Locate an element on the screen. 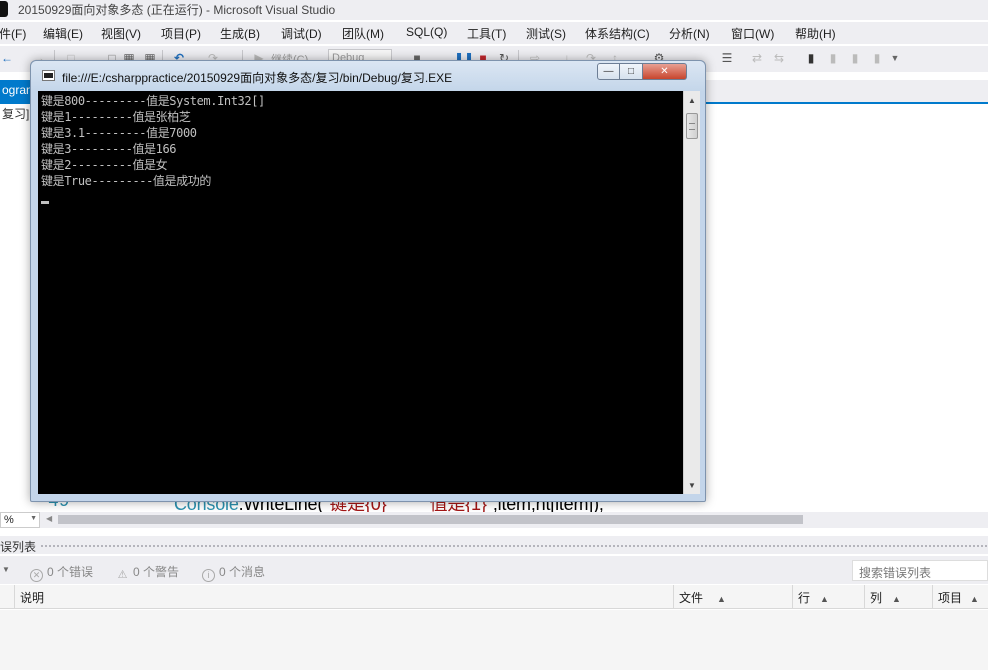 The image size is (988, 670). warning-icon: ⚠ is located at coordinates (122, 575).